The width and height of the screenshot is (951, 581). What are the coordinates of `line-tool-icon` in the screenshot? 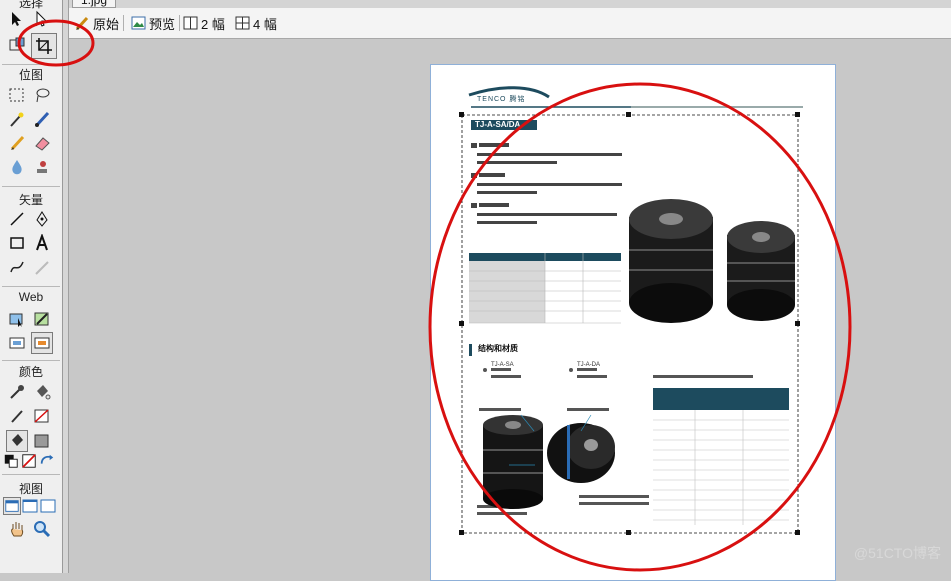 It's located at (17, 219).